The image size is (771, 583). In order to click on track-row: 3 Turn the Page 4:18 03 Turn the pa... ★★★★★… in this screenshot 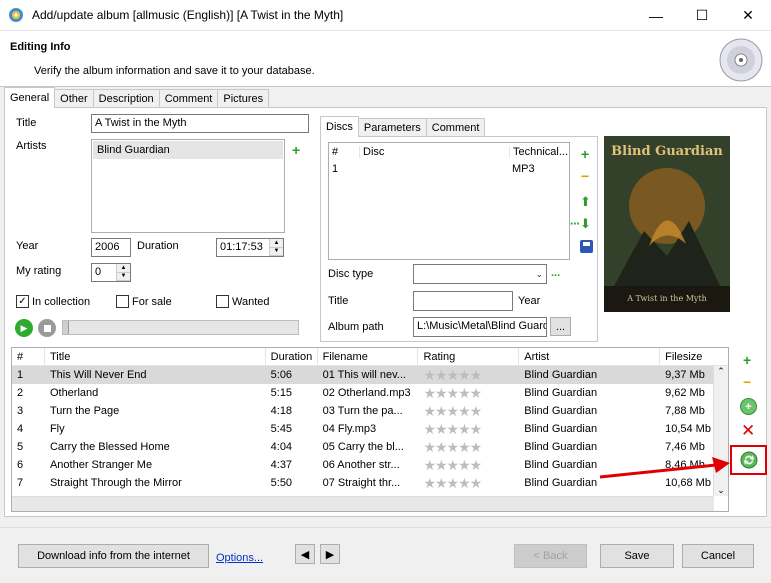, I will do `click(370, 411)`.